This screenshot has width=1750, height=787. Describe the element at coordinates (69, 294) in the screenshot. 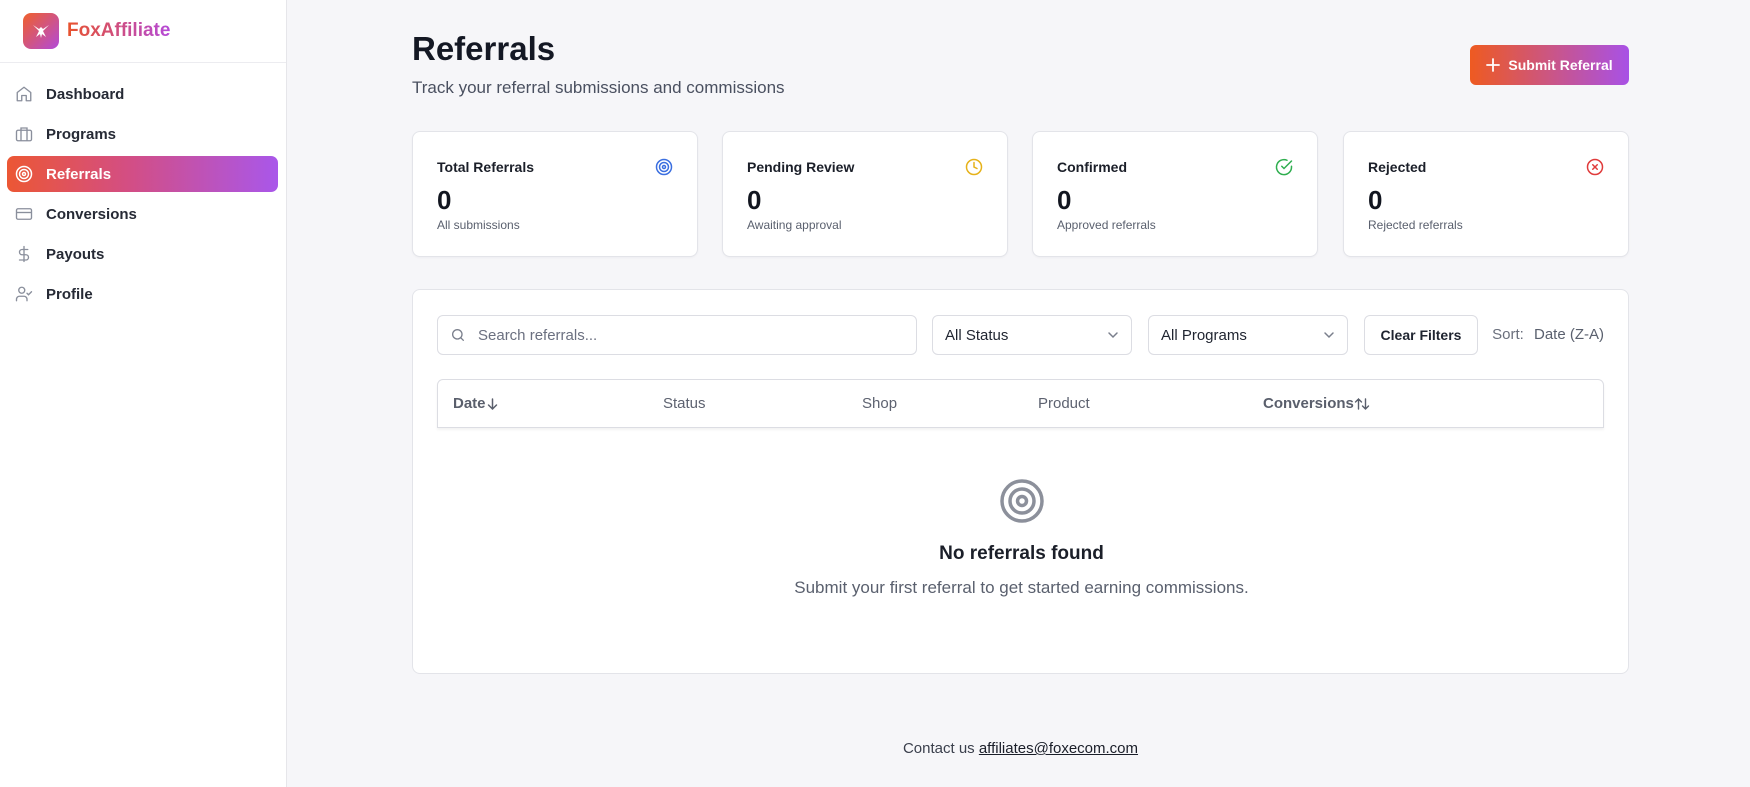

I see `sidebar-item-label: Profile` at that location.